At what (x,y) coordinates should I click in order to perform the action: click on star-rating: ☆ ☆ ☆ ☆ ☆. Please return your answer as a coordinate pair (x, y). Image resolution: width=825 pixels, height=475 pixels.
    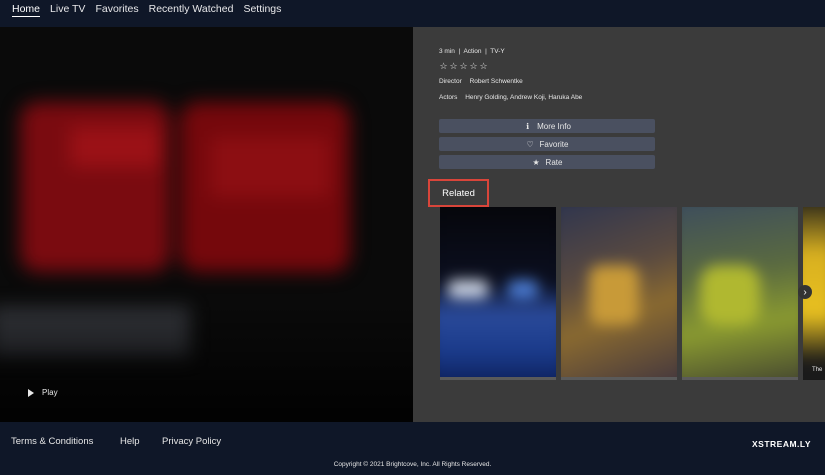
    Looking at the image, I should click on (463, 66).